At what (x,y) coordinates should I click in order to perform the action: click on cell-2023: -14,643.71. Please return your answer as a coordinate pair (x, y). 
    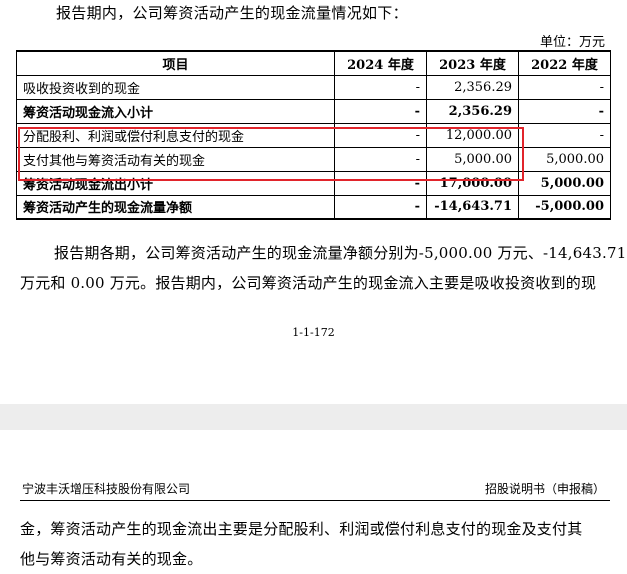
    Looking at the image, I should click on (472, 207).